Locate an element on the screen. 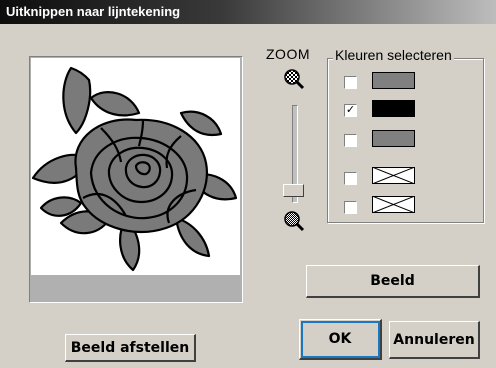 Image resolution: width=496 pixels, height=368 pixels. zoom-out-icon is located at coordinates (294, 221).